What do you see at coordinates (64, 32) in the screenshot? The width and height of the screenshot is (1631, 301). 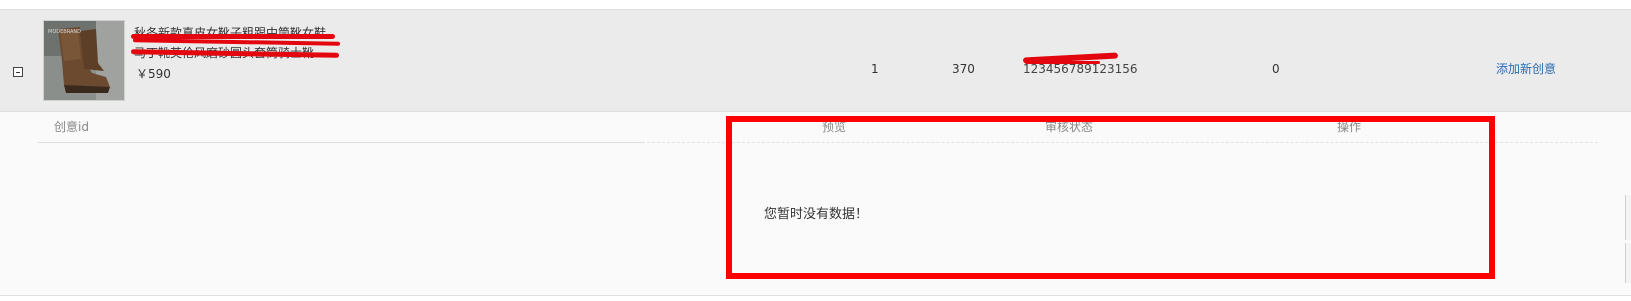 I see `svg-text: MODEBRAND` at bounding box center [64, 32].